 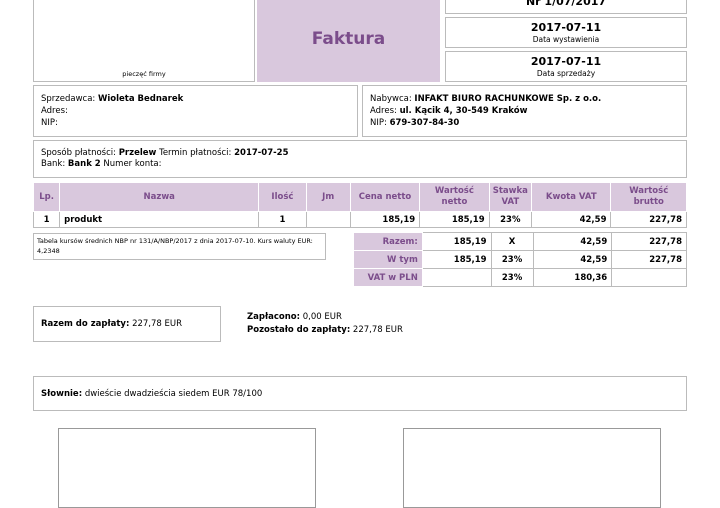 What do you see at coordinates (391, 99) in the screenshot?
I see `buyer-label: Nabywca:` at bounding box center [391, 99].